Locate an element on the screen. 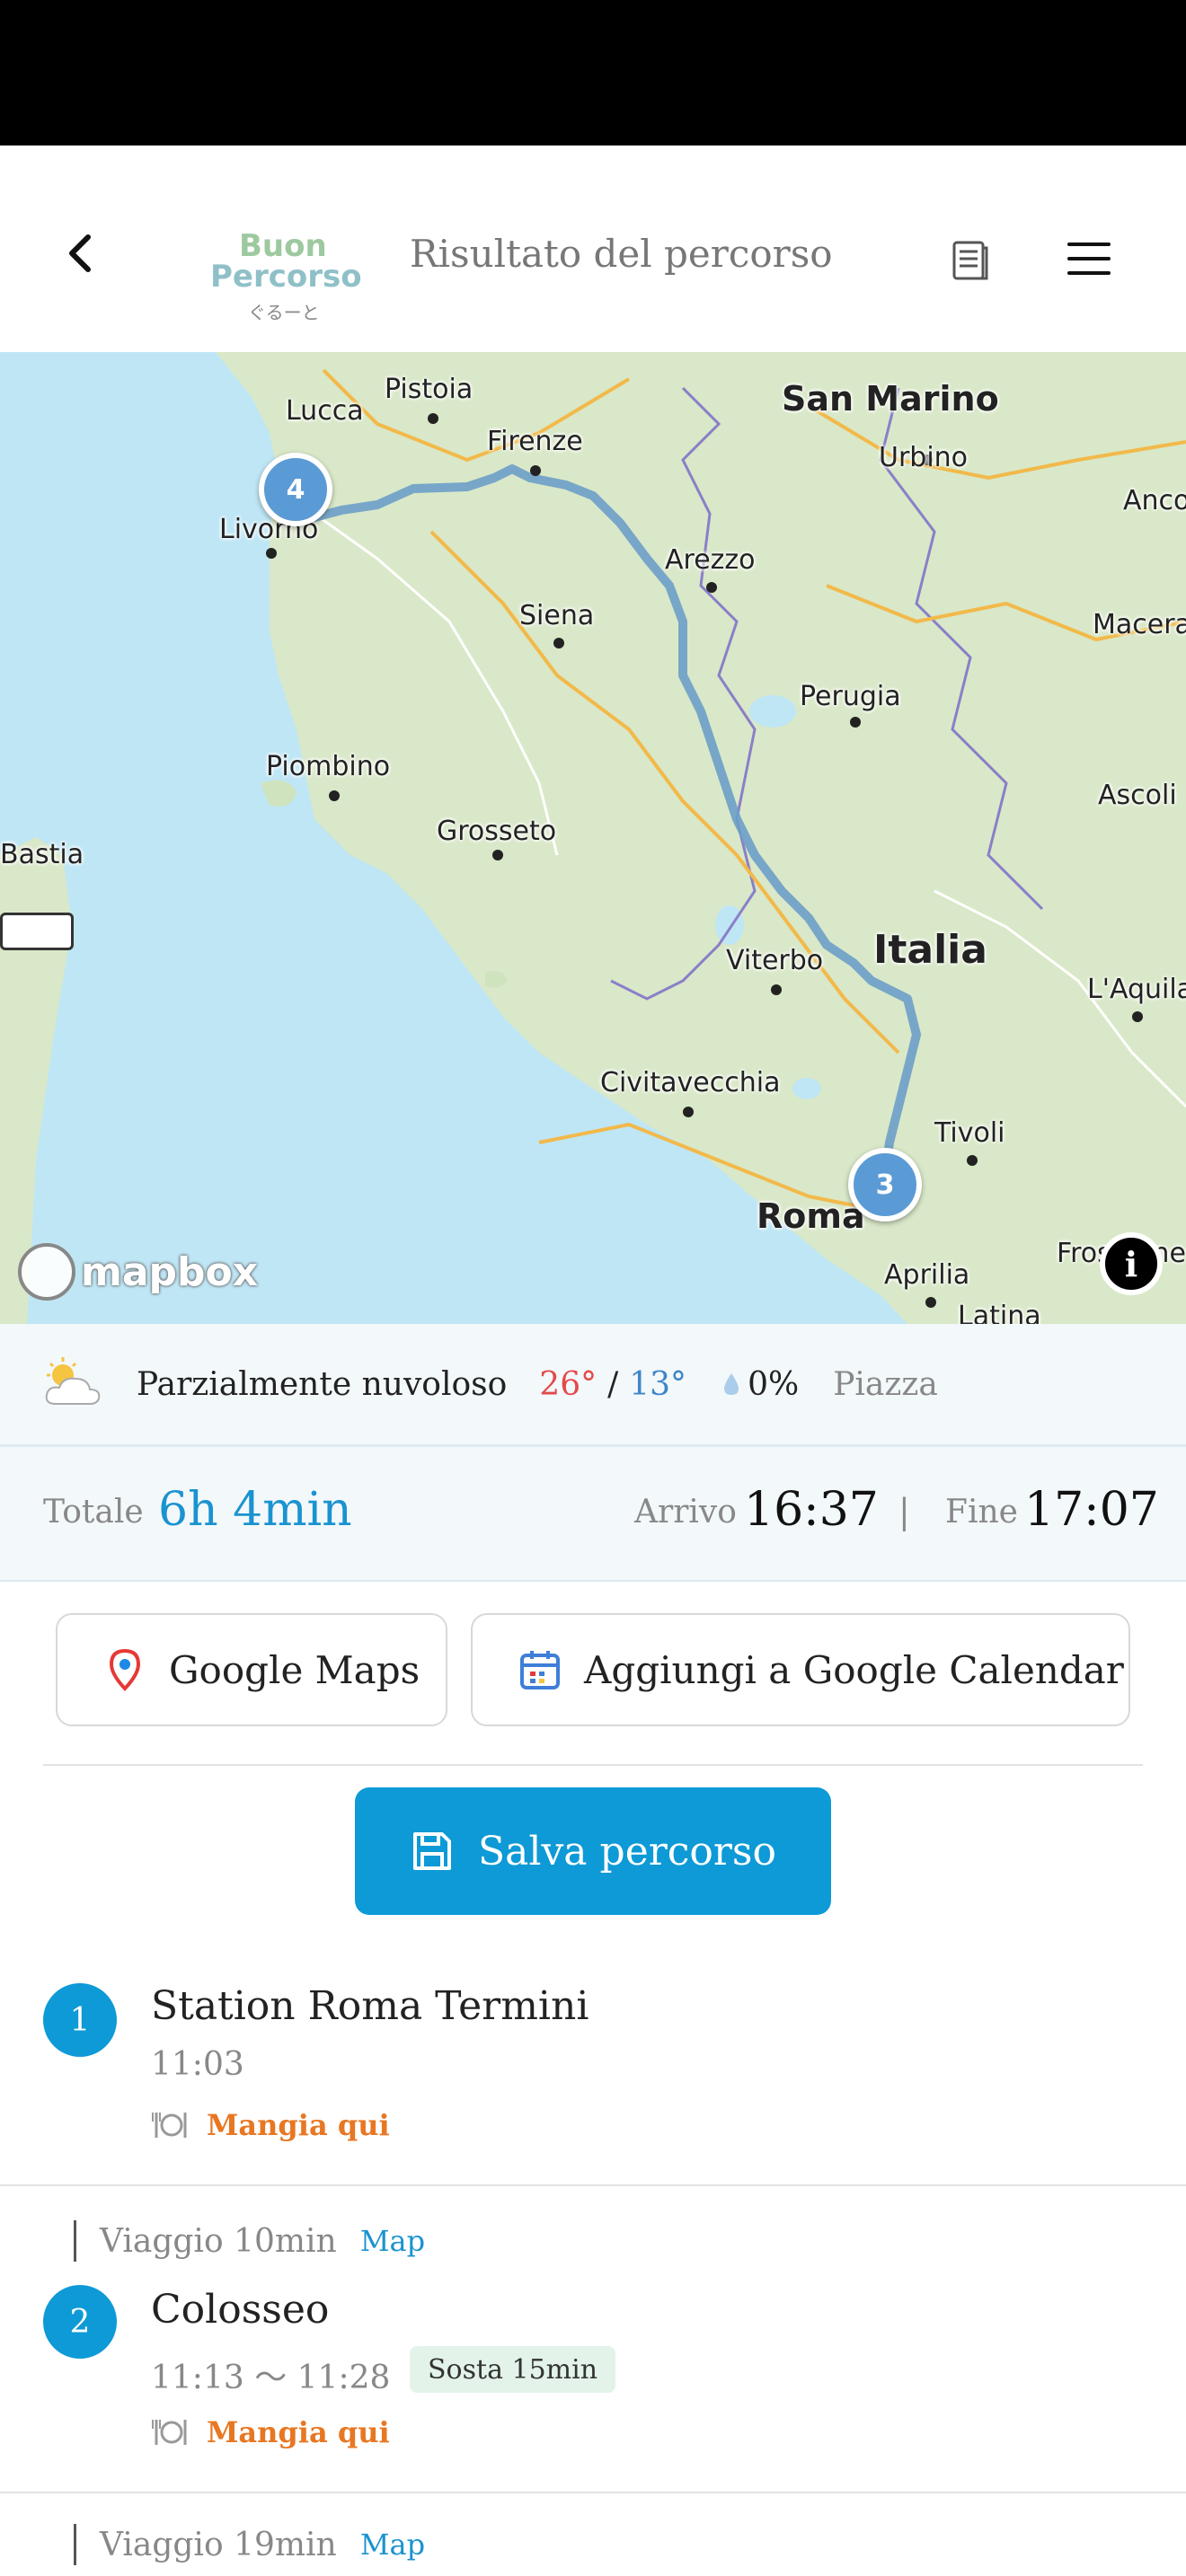 This screenshot has width=1186, height=2576. back-button is located at coordinates (81, 253).